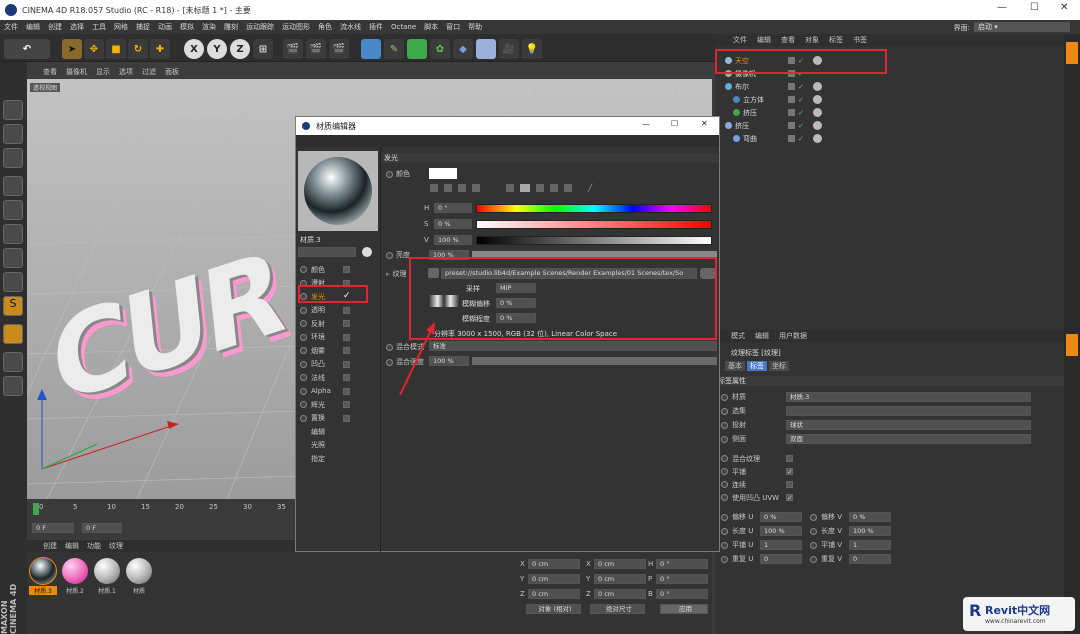 The height and width of the screenshot is (634, 1080). I want to click on render-settings-icon: 🎬, so click(339, 49).